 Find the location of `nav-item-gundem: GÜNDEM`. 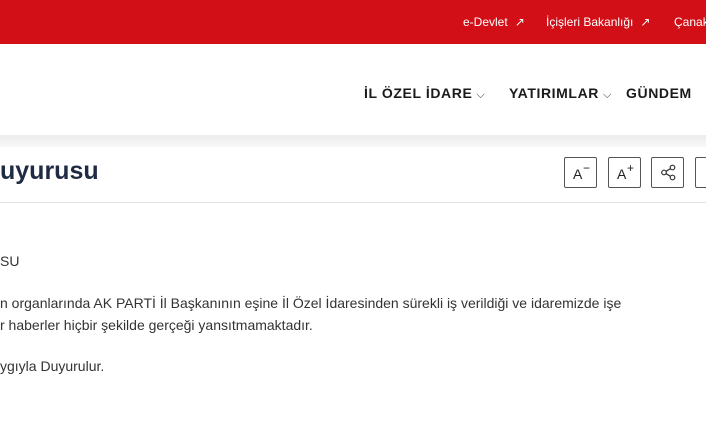

nav-item-gundem: GÜNDEM is located at coordinates (659, 93).